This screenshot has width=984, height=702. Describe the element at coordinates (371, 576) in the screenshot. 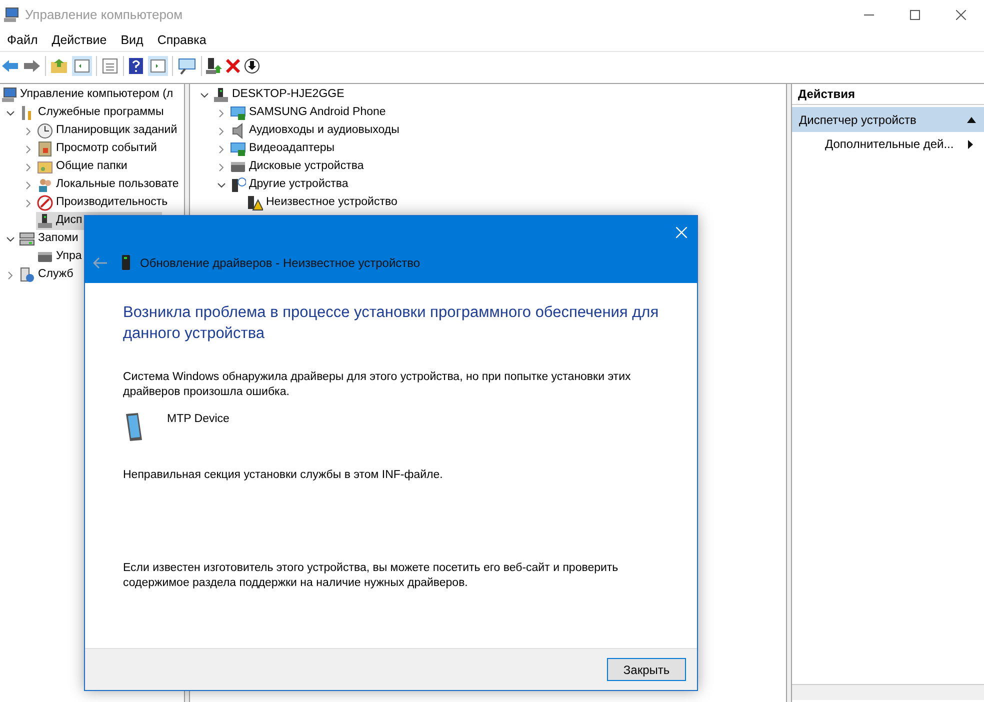

I see `advice-text: Если известен изготовитель этого устройства, вы можете посетить его веб-сайт и проверить содержимое раздела поддержки на наличие нужных драйверов.` at that location.